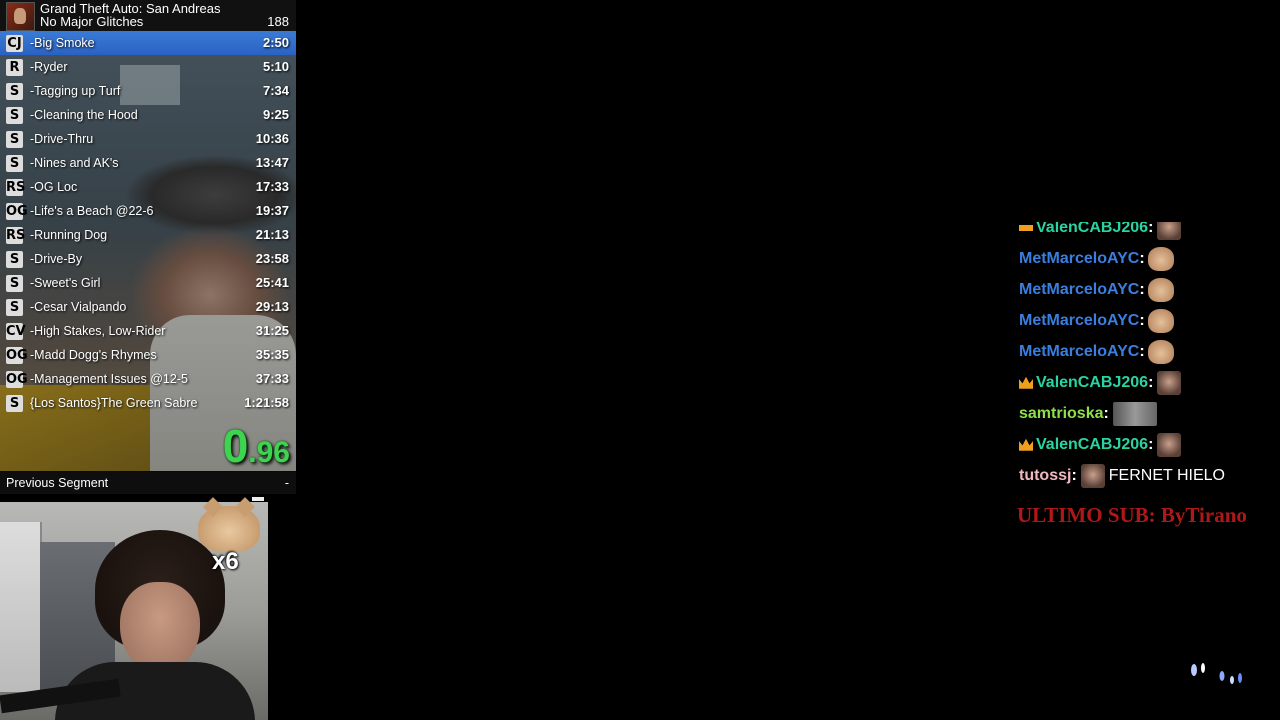 Image resolution: width=1280 pixels, height=720 pixels. I want to click on split-time: 17:33, so click(272, 186).